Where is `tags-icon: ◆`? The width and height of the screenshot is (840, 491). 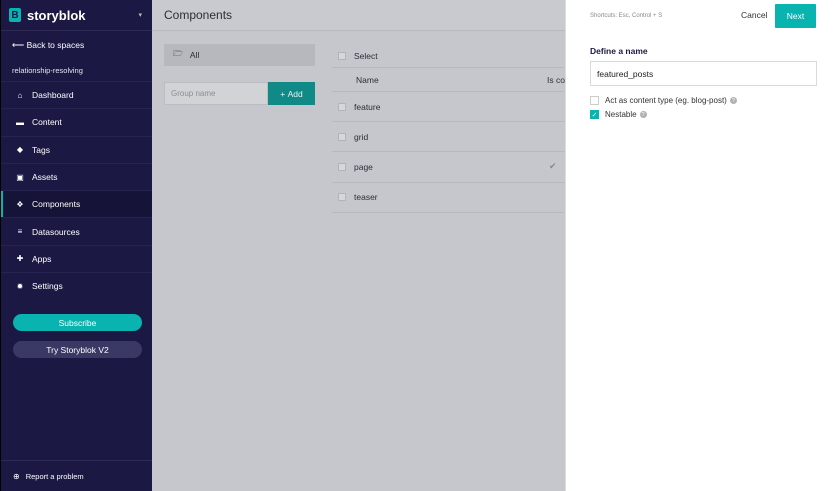 tags-icon: ◆ is located at coordinates (20, 150).